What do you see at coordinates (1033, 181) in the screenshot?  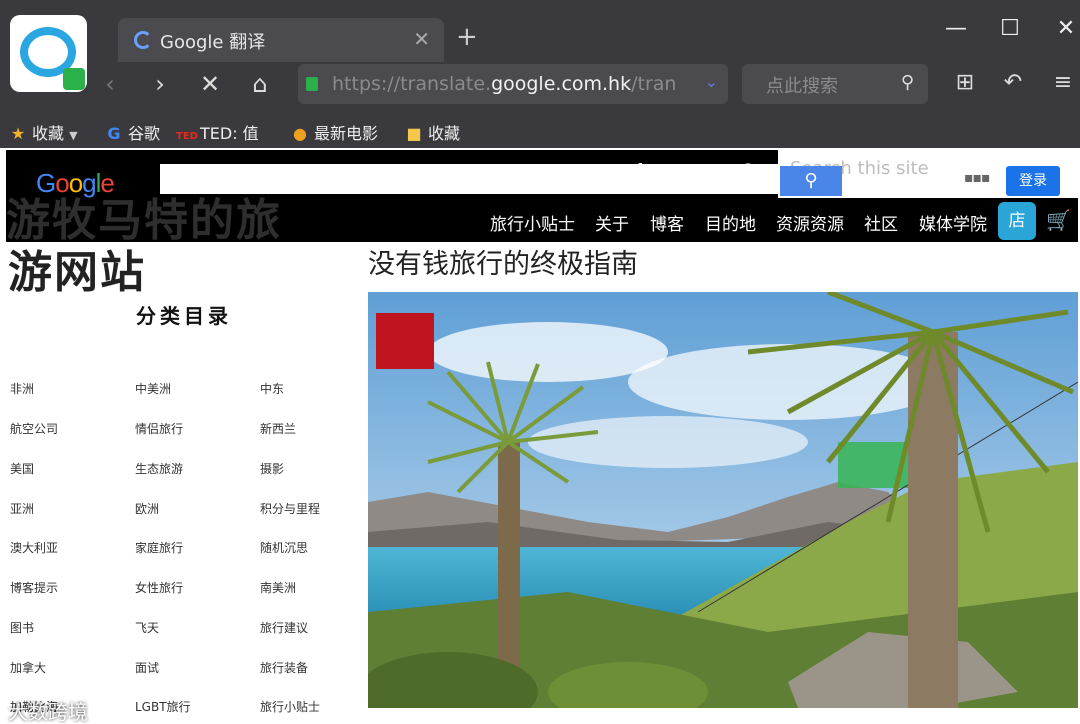 I see `login-button: 登录` at bounding box center [1033, 181].